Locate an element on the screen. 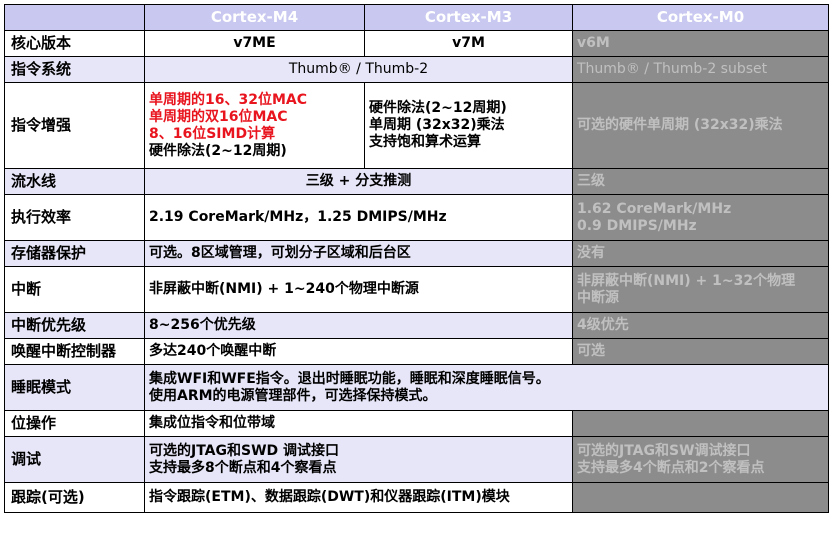 The width and height of the screenshot is (832, 542). m4-m3-value: 多达240个唤醒中断 is located at coordinates (358, 351).